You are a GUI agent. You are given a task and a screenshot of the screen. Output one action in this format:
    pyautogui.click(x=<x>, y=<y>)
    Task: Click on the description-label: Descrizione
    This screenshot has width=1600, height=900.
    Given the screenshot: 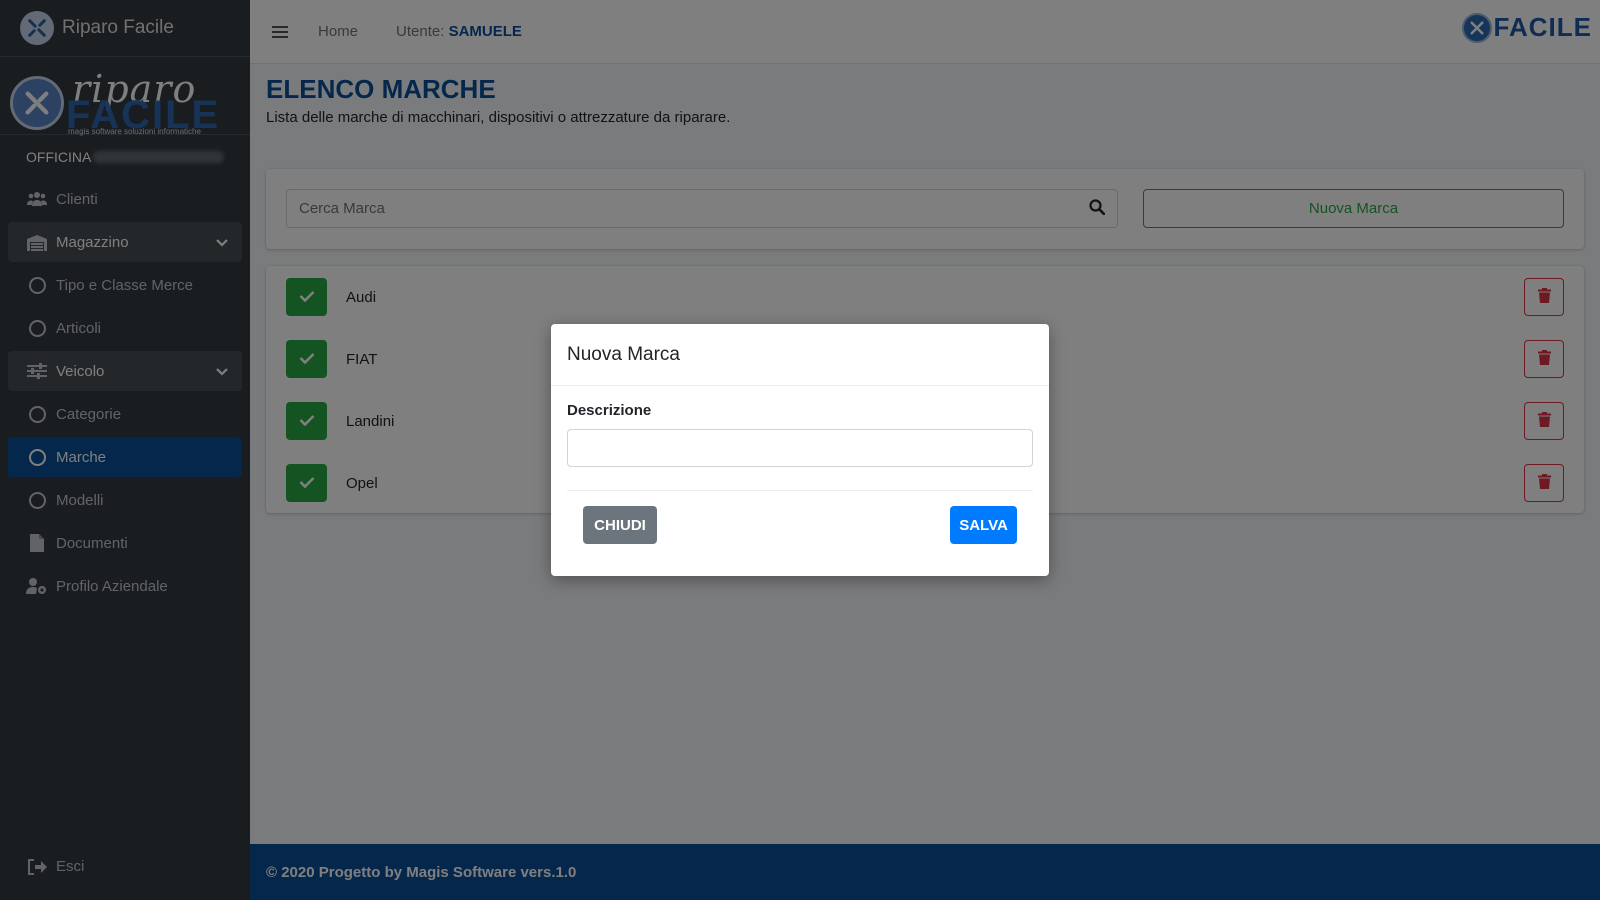 What is the action you would take?
    pyautogui.click(x=609, y=410)
    